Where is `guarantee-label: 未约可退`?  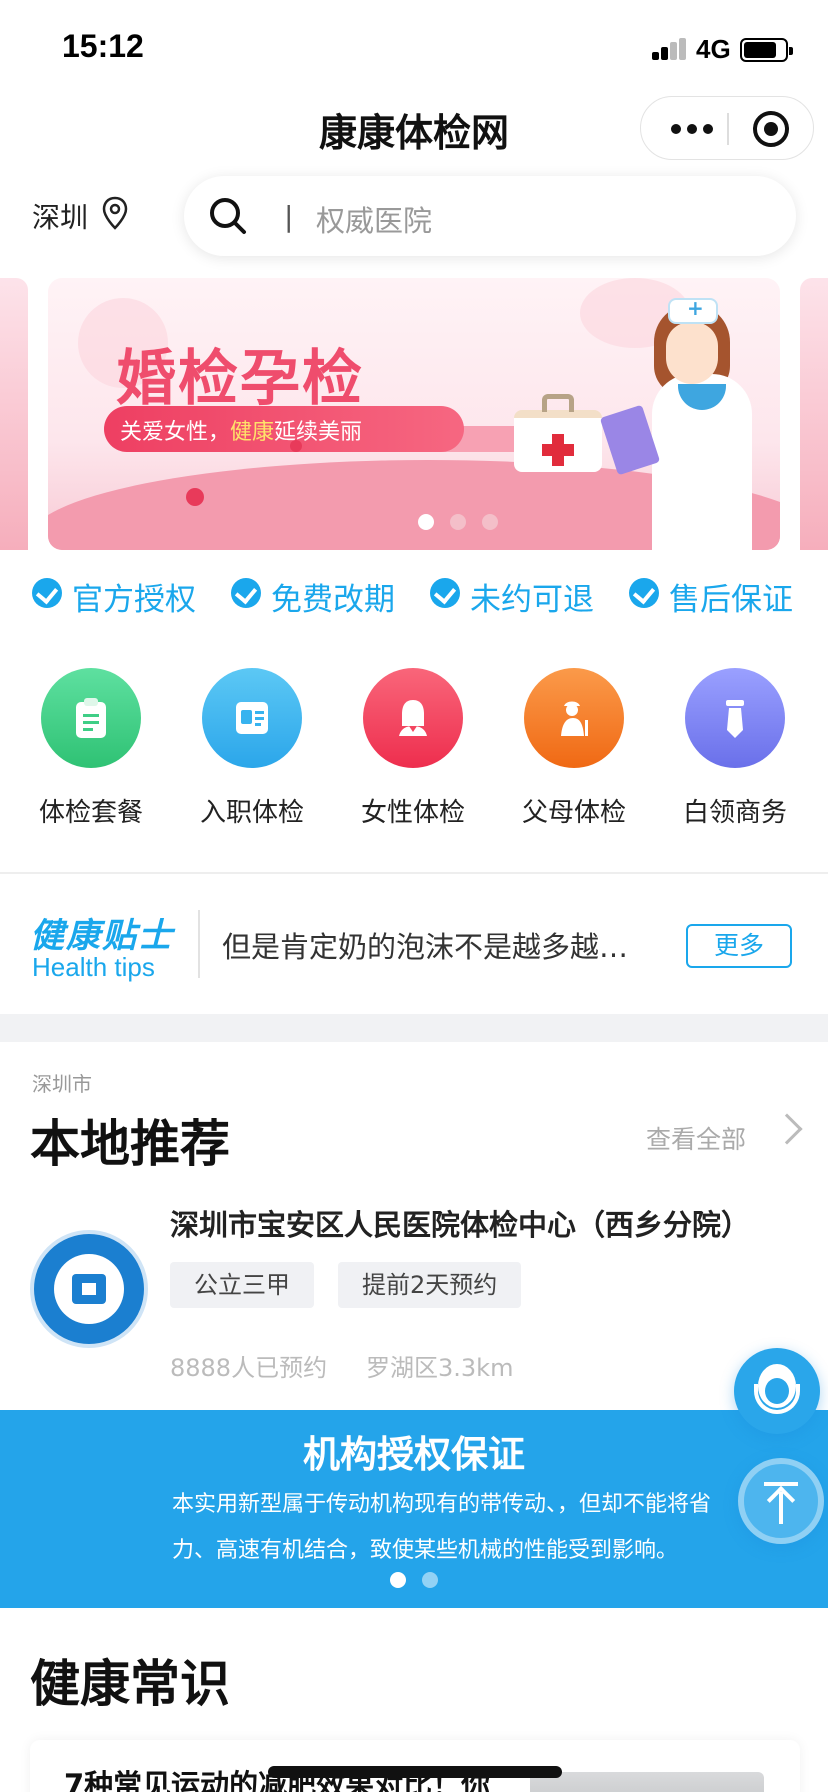 guarantee-label: 未约可退 is located at coordinates (532, 600).